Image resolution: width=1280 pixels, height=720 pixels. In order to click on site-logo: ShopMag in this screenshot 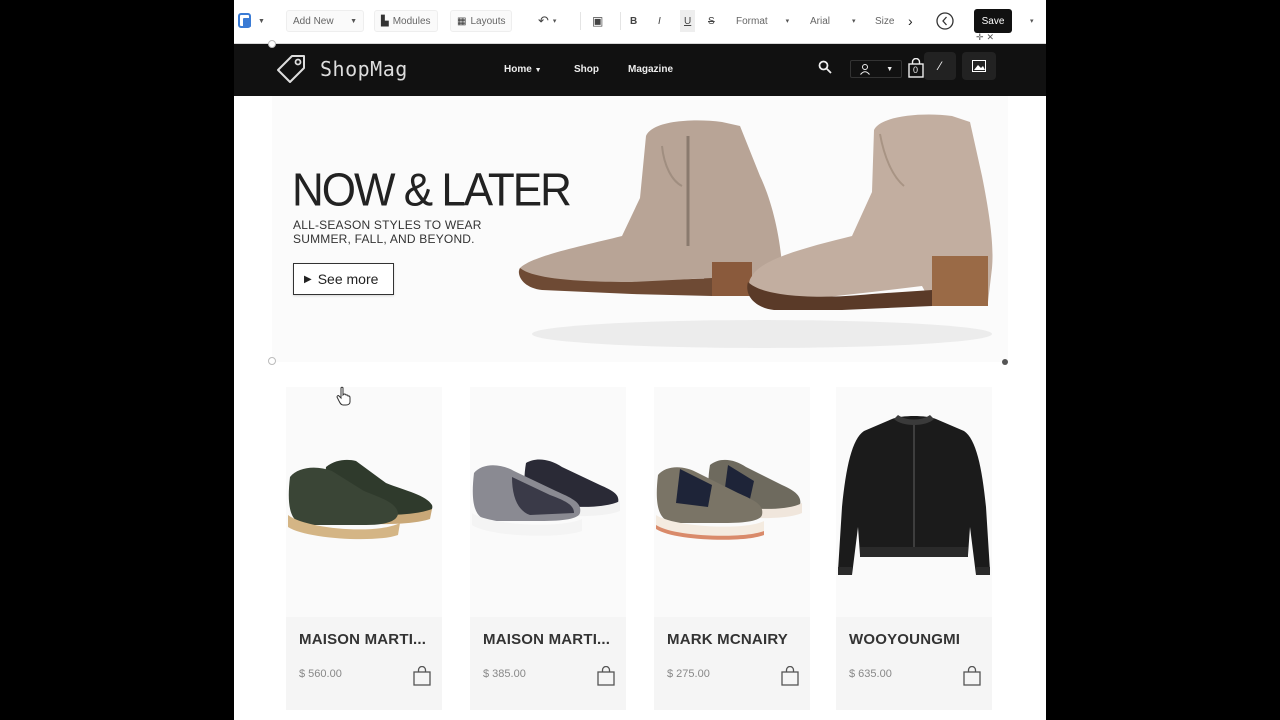, I will do `click(340, 69)`.